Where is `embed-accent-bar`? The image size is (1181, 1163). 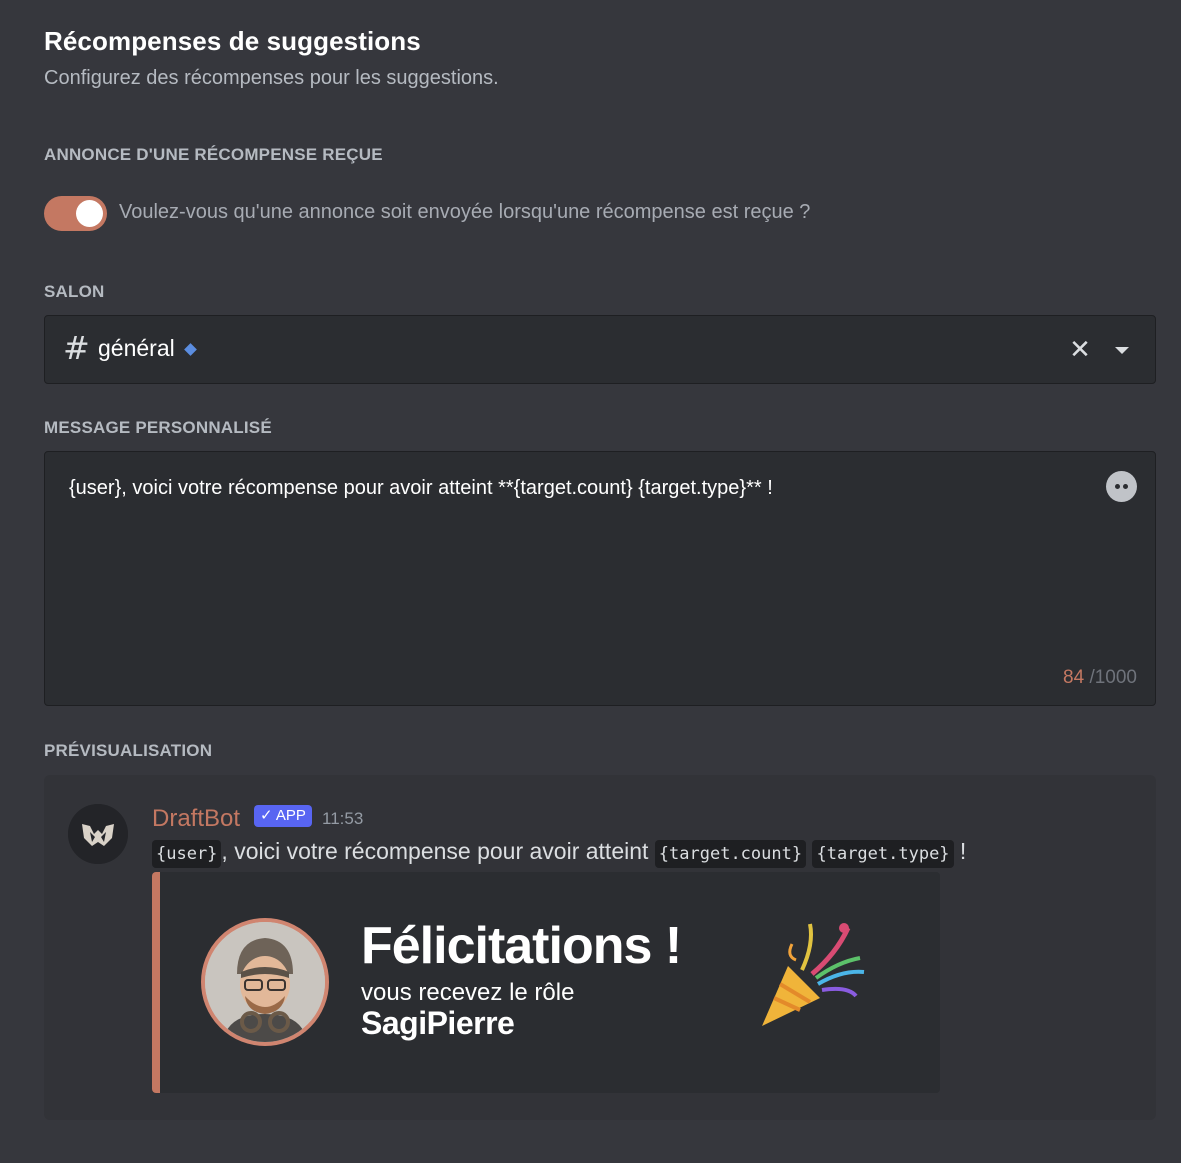
embed-accent-bar is located at coordinates (156, 982).